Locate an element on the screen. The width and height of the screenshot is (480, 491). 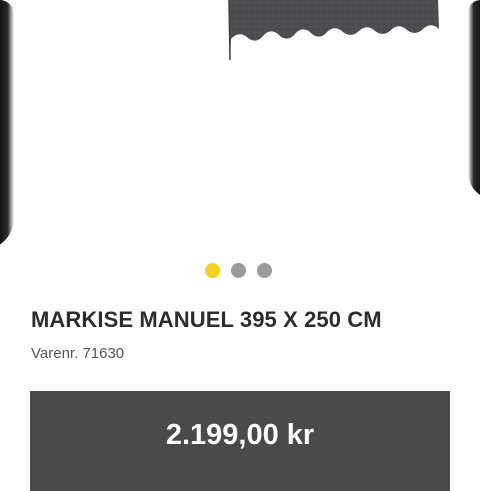
product-price: 2.199,00 kr is located at coordinates (240, 435).